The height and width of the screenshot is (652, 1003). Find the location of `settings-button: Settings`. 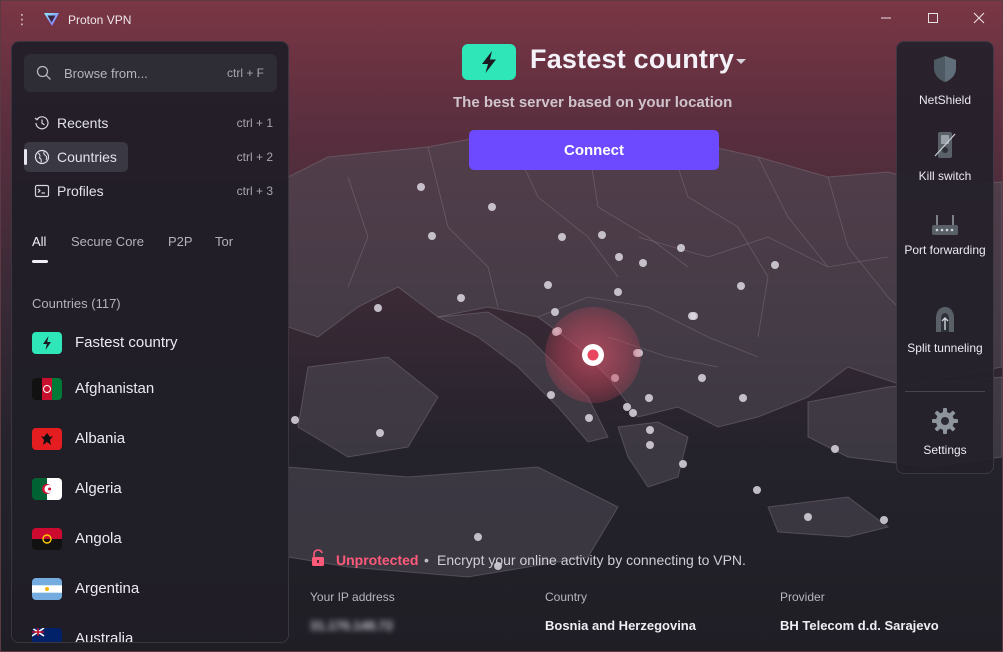

settings-button: Settings is located at coordinates (945, 435).